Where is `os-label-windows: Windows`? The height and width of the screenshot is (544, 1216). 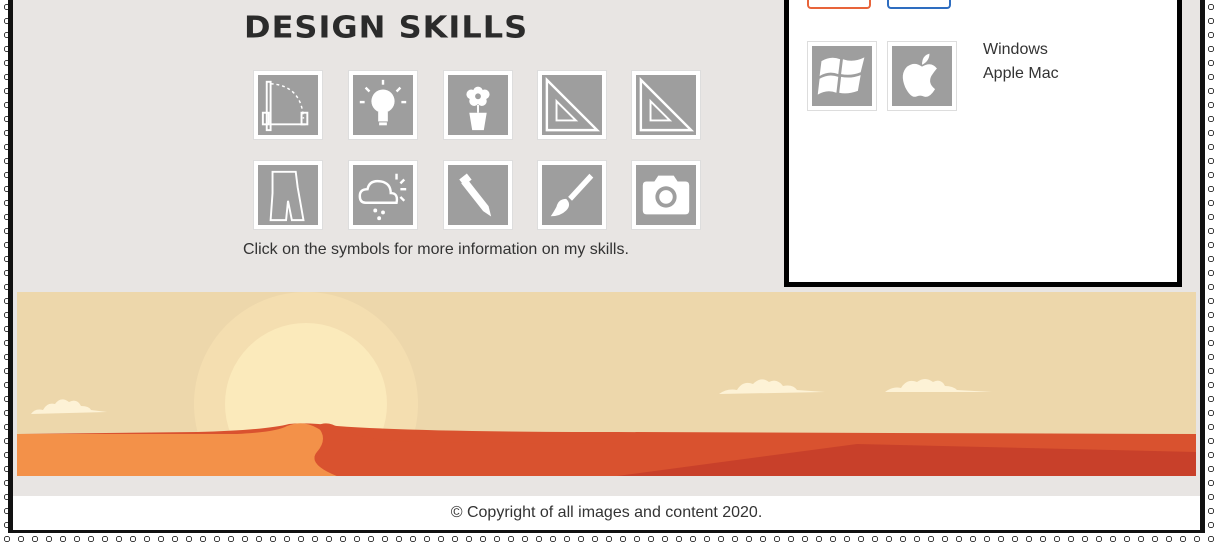
os-label-windows: Windows is located at coordinates (1015, 49).